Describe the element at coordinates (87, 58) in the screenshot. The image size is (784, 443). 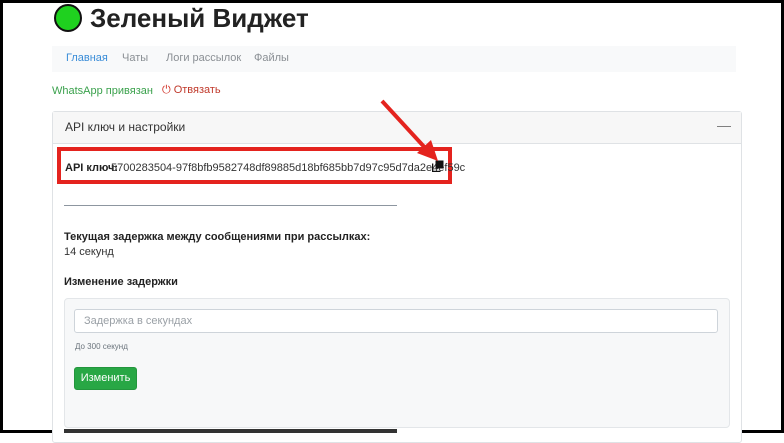
I see `nav-tab-home: Главная` at that location.